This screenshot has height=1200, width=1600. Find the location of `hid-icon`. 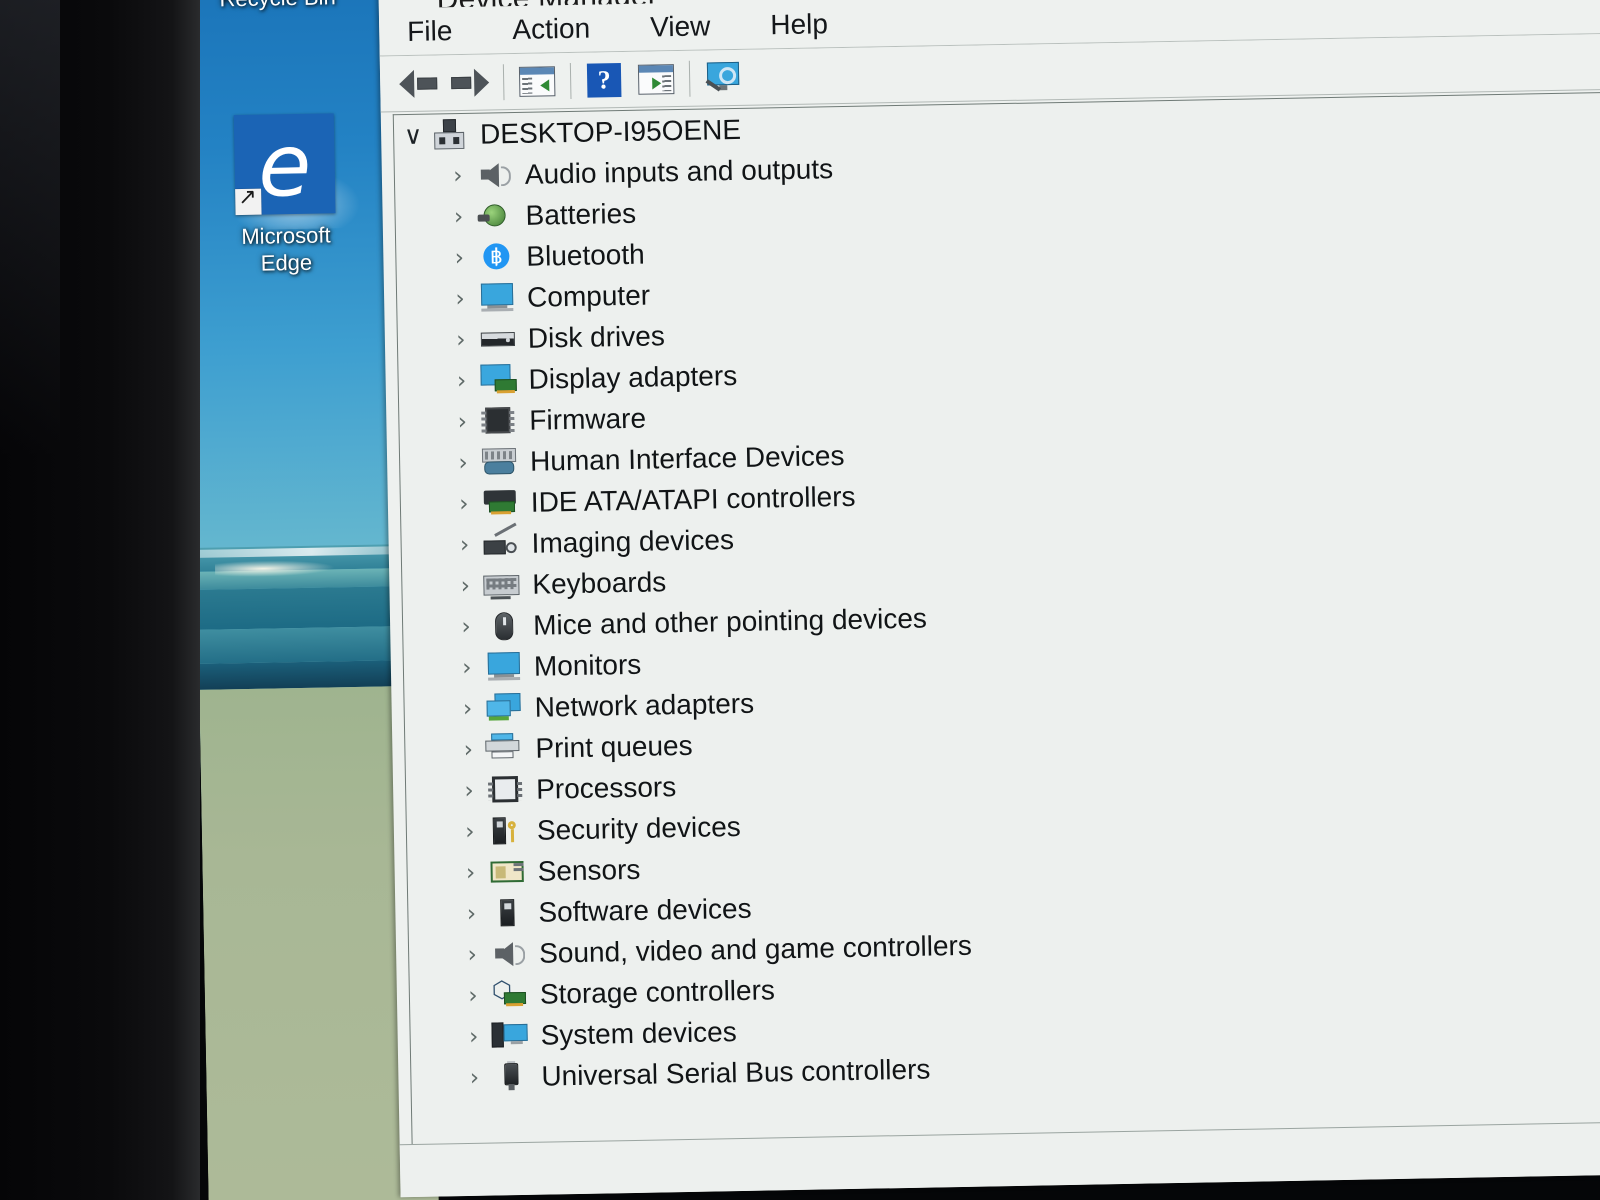

hid-icon is located at coordinates (500, 461).